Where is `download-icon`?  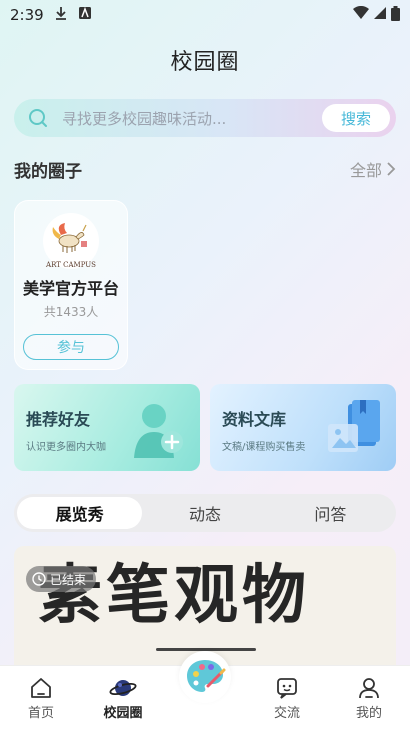 download-icon is located at coordinates (61, 15).